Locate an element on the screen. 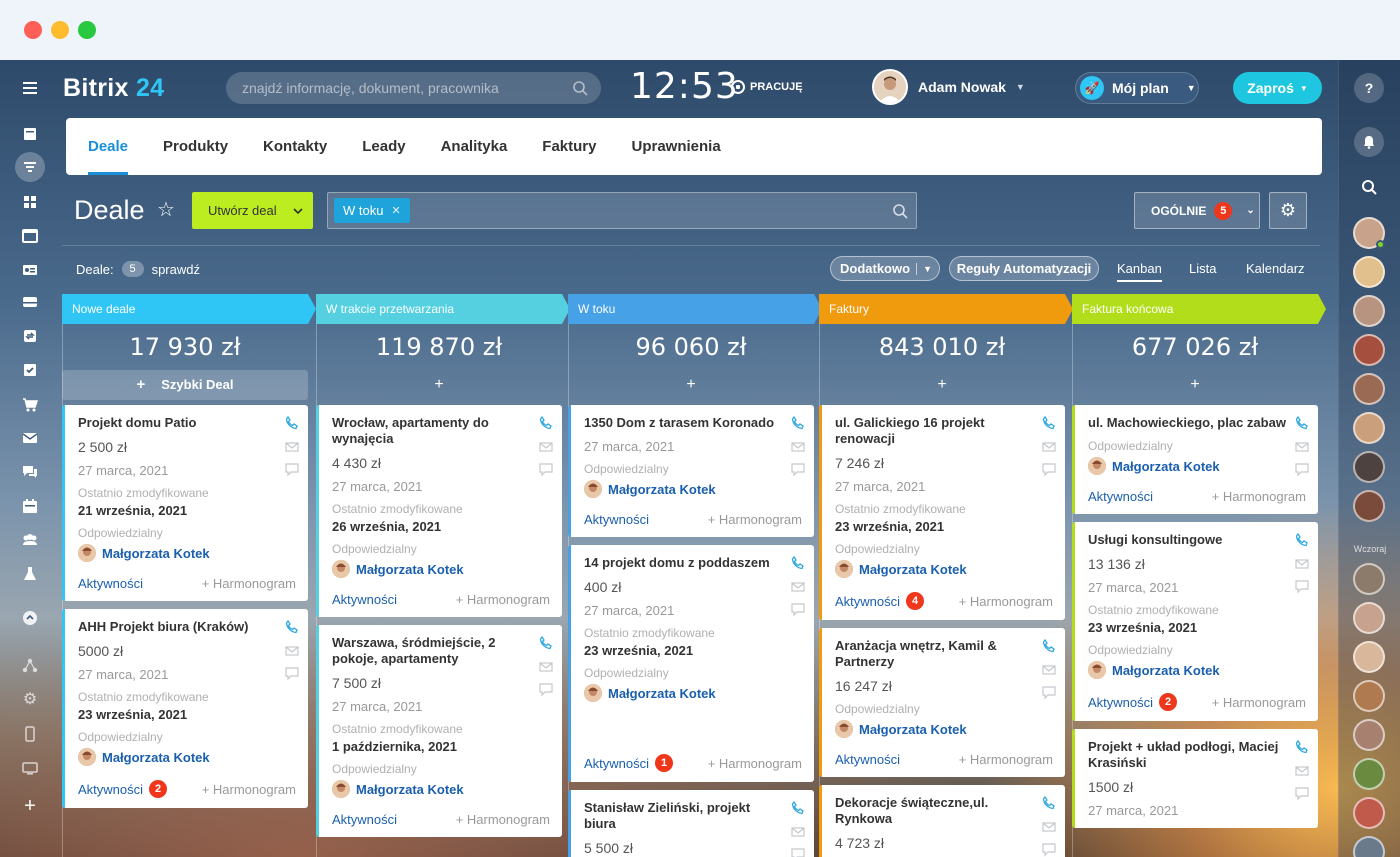 The height and width of the screenshot is (857, 1400). help-icon: ? is located at coordinates (1369, 88).